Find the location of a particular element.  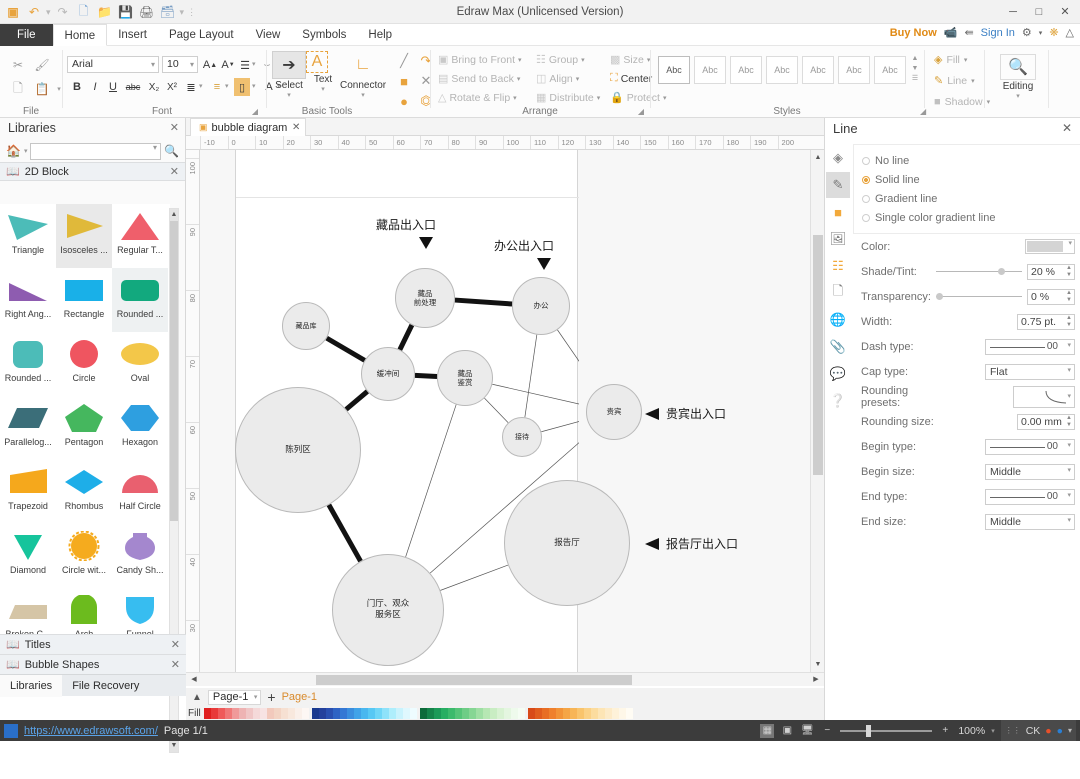

cap-type-combo: Flat ▾ is located at coordinates (1030, 371).